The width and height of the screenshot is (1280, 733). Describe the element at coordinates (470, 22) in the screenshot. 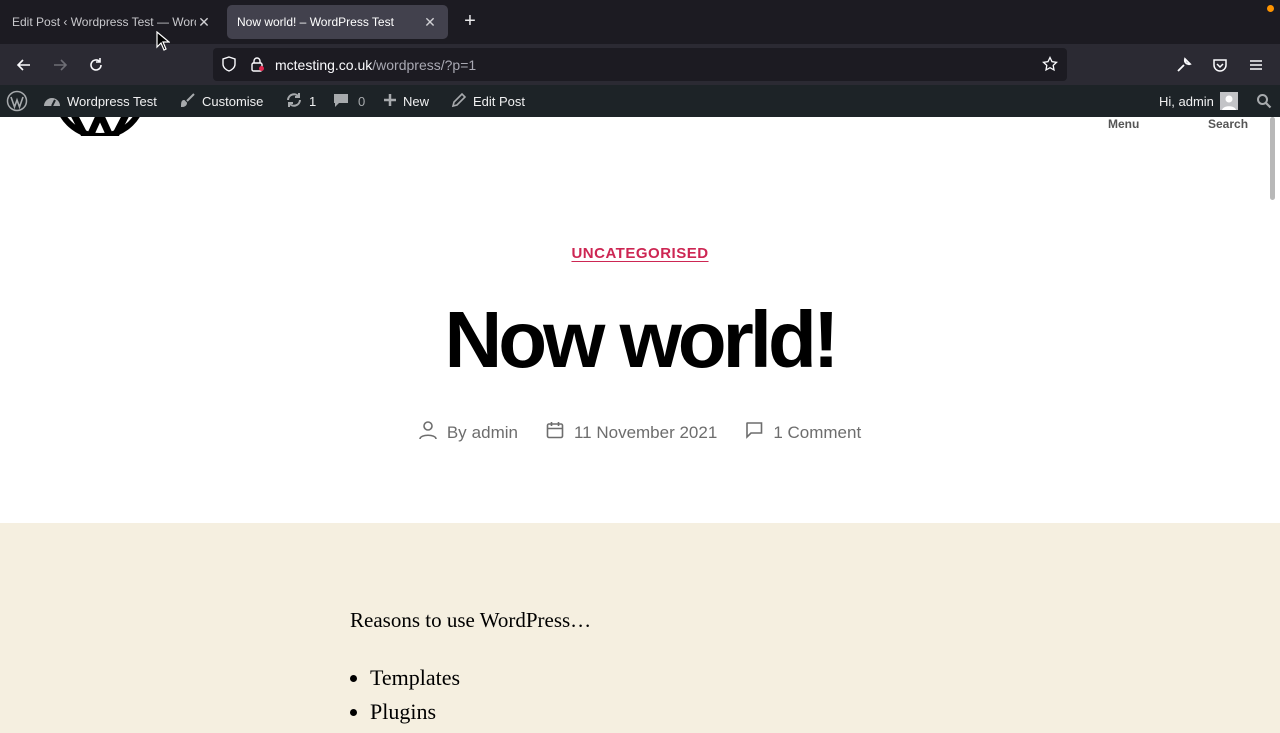

I see `new-tab-plus-icon: +` at that location.